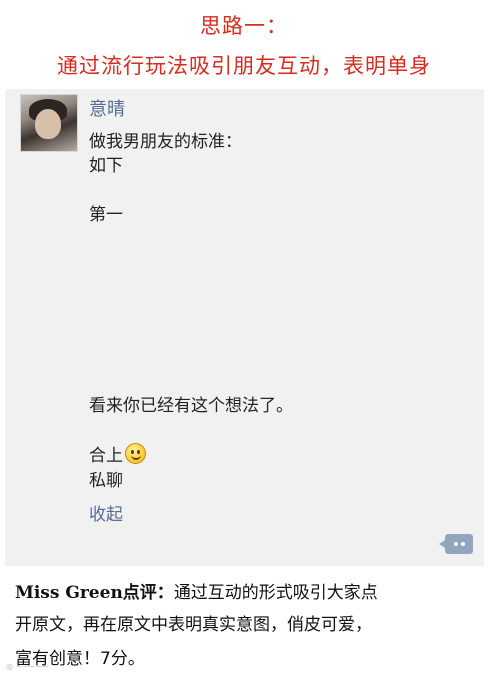 This screenshot has width=488, height=678. I want to click on heading-line-1: 思路一：, so click(244, 26).